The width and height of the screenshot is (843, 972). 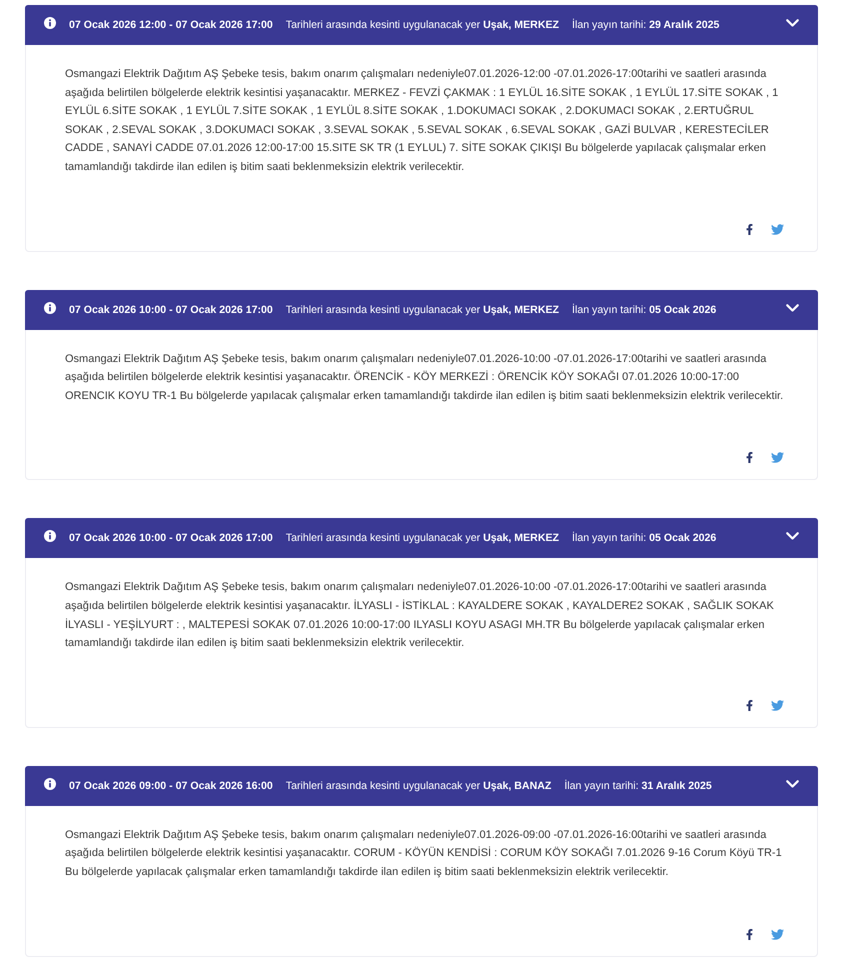 I want to click on notice-text: Osmangazi Elektrik Dağıtım AŞ Şebeke tesis, bakım onarım çalışmaları nedeniyle07.01.2026-10:00 -07.01.2026-17:00tarihi ve saatleri arasında aşağıda belirtilen bölgelerde elektrik kesintisi yaşanacaktır. İLYASLI - İSTİKLAL : KAYALDERE SOKAK , KAYALDERE2 SOKAK , SAĞLIK SOKAK İLYASLI - YEŞİLYURT : , MALTEPESİ SOKAK 07.01.2026 10:00-17:00 ILYASLI KOYU ASAGI MH.TR Bu bölgelerde yapılacak çalışmalar erken tamamlandığı takdirde ilan edilen iş bitim saati beklenmeksizin elektrik verilecektir., so click(x=420, y=616).